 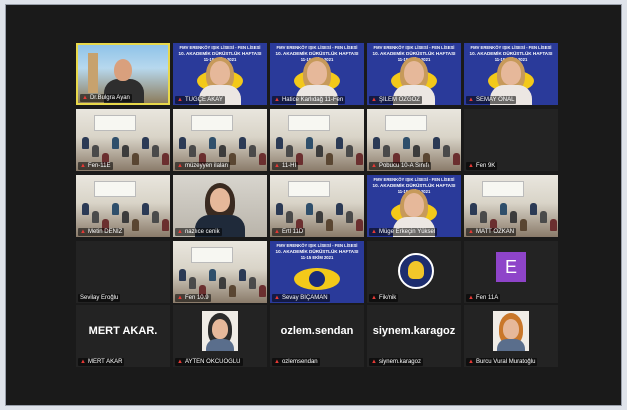 I want to click on participant-name-label: ▲ Dr.Bulgra Ayan, so click(x=106, y=98).